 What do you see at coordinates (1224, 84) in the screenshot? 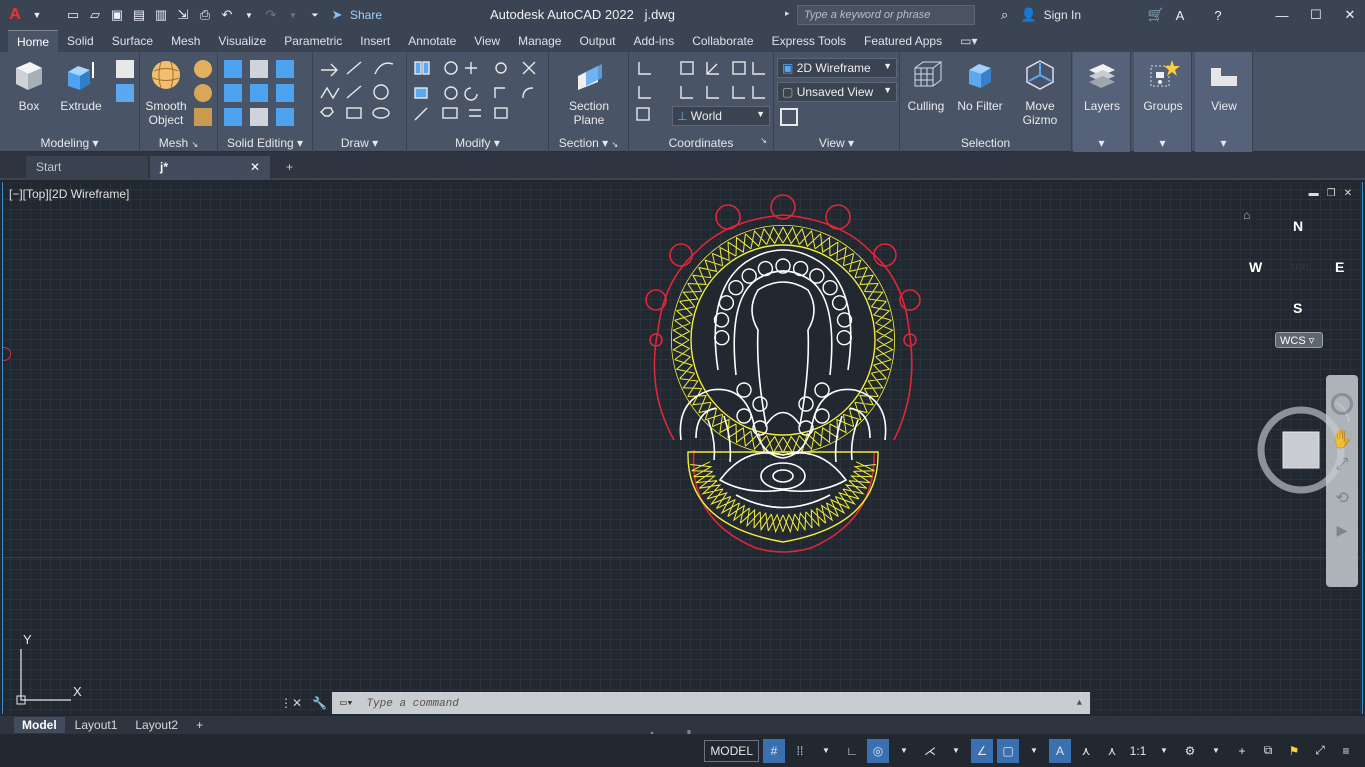
I see `view-button: View` at bounding box center [1224, 84].